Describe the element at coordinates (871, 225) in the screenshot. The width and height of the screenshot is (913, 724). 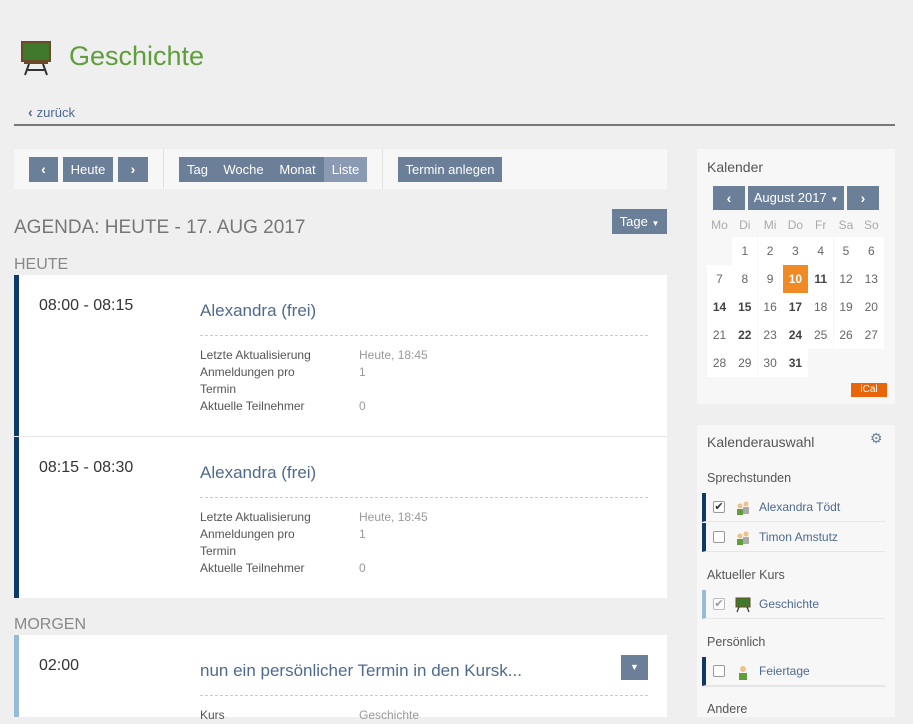
I see `calendar-weekday-header: So` at that location.